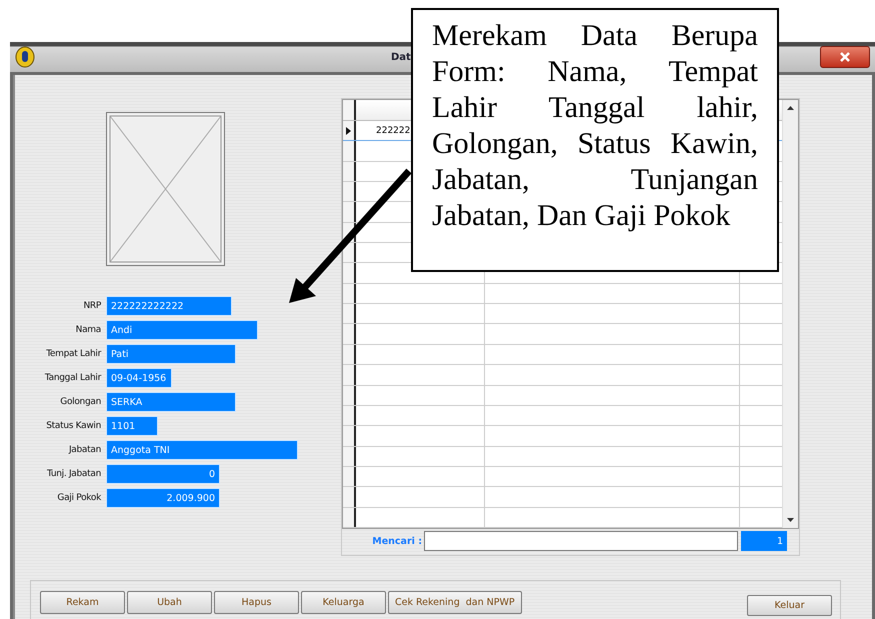 The height and width of the screenshot is (619, 875). What do you see at coordinates (169, 306) in the screenshot?
I see `input-field: 222222222222` at bounding box center [169, 306].